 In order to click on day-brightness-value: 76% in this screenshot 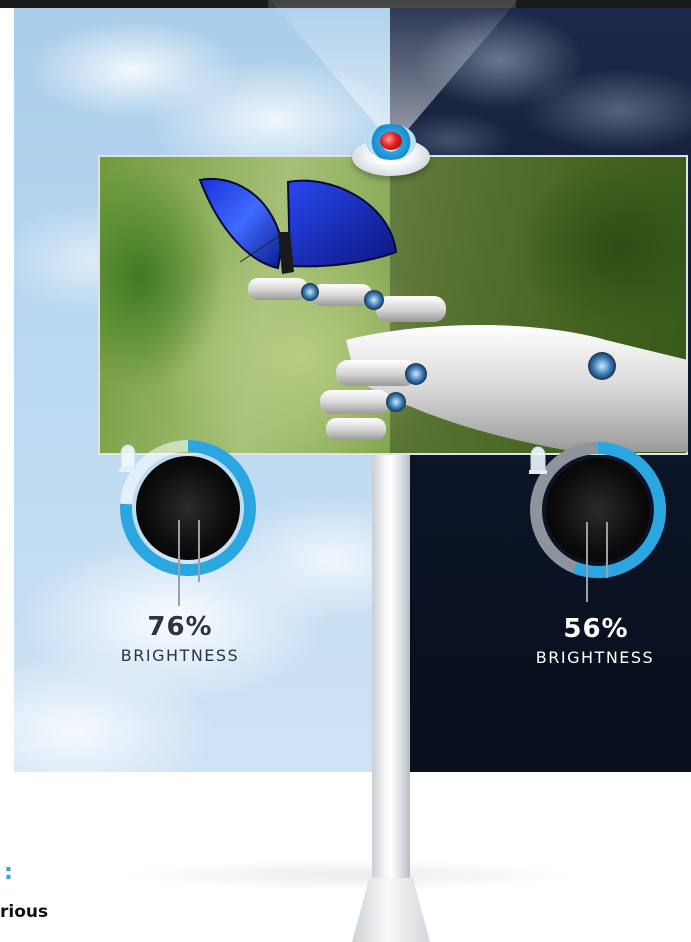, I will do `click(180, 627)`.